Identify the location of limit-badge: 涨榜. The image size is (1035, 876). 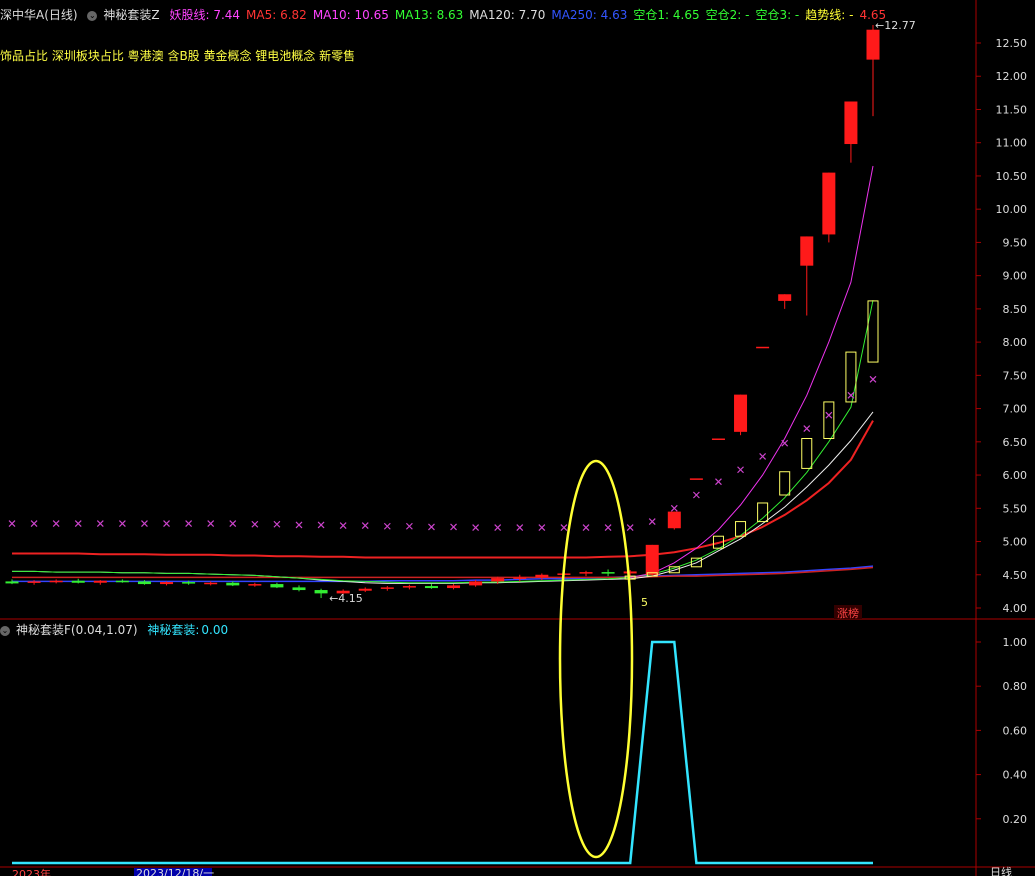
(848, 613).